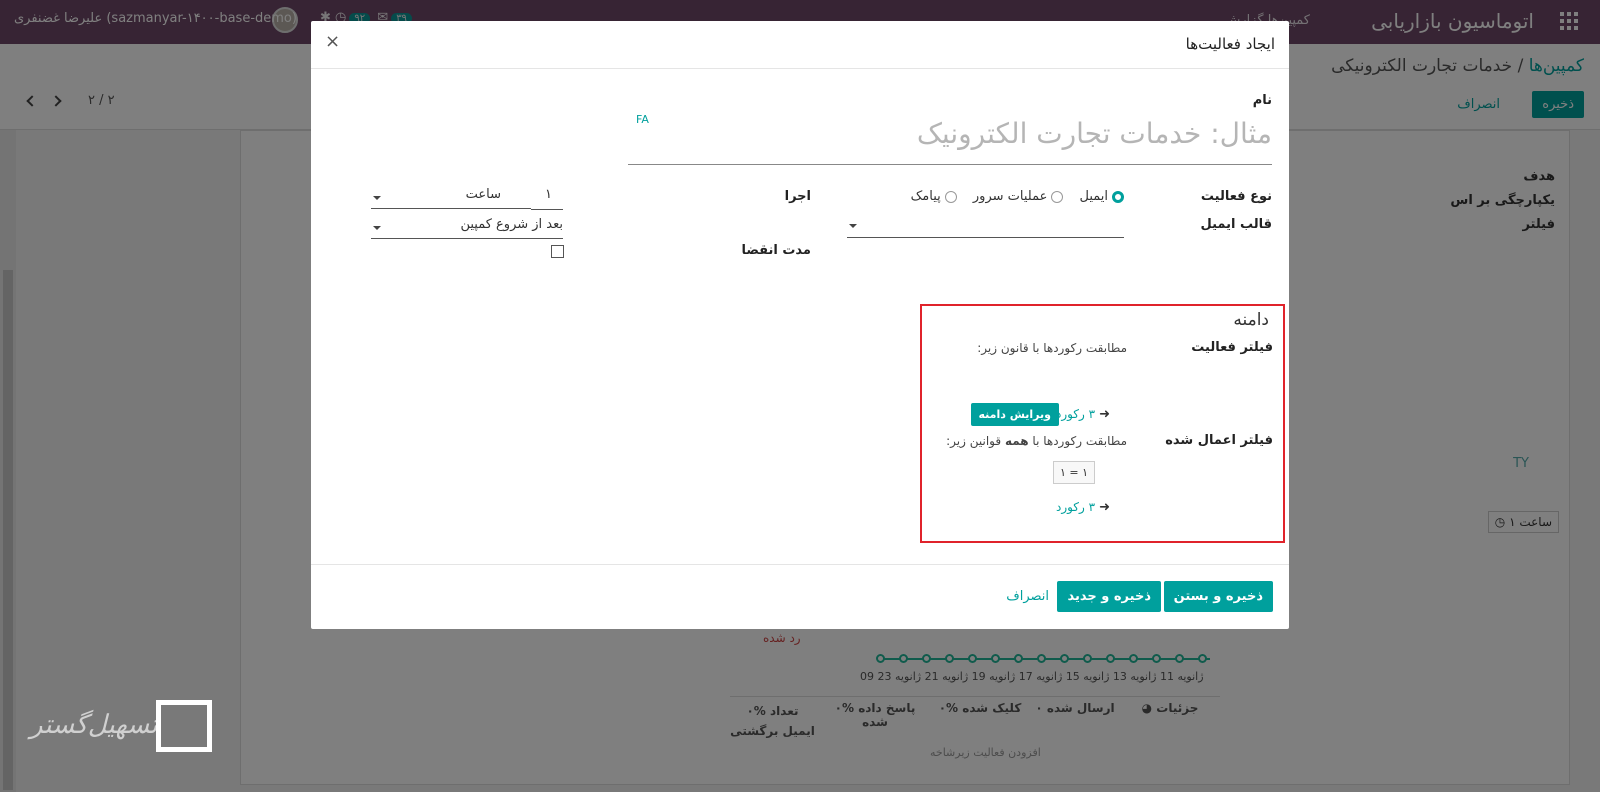  What do you see at coordinates (800, 596) in the screenshot?
I see `dialog-footer: ذخیره و بستن ذخیره و جدید انصراف` at bounding box center [800, 596].